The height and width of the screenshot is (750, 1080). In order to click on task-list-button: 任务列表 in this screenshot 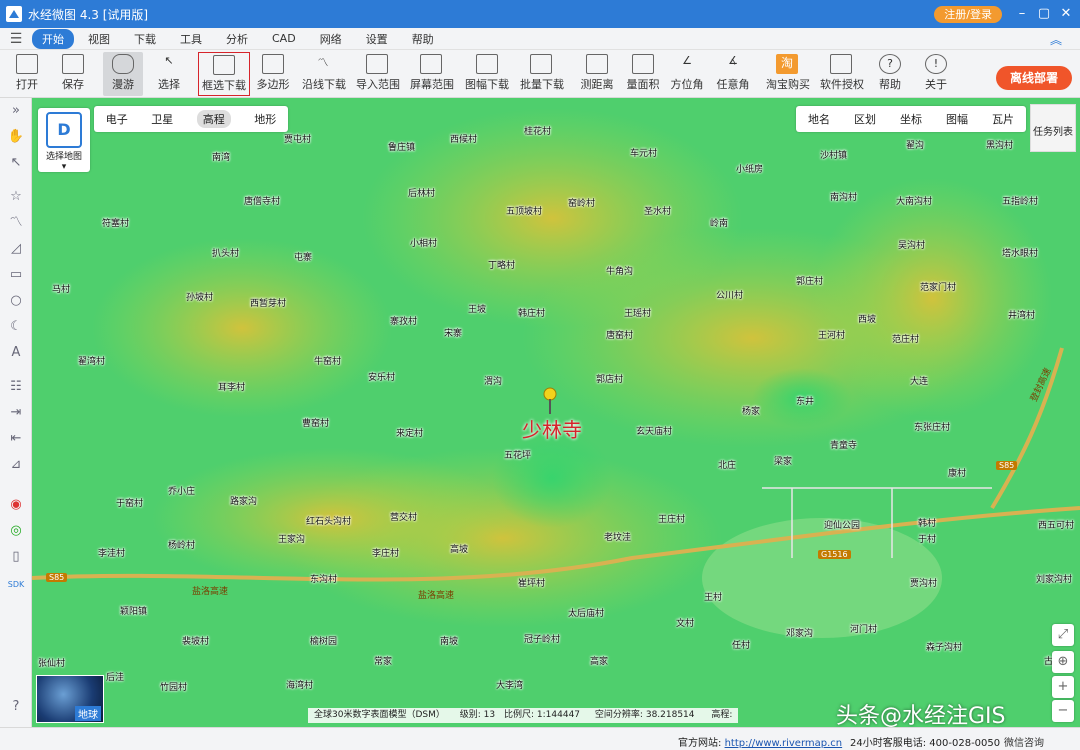, I will do `click(1053, 128)`.